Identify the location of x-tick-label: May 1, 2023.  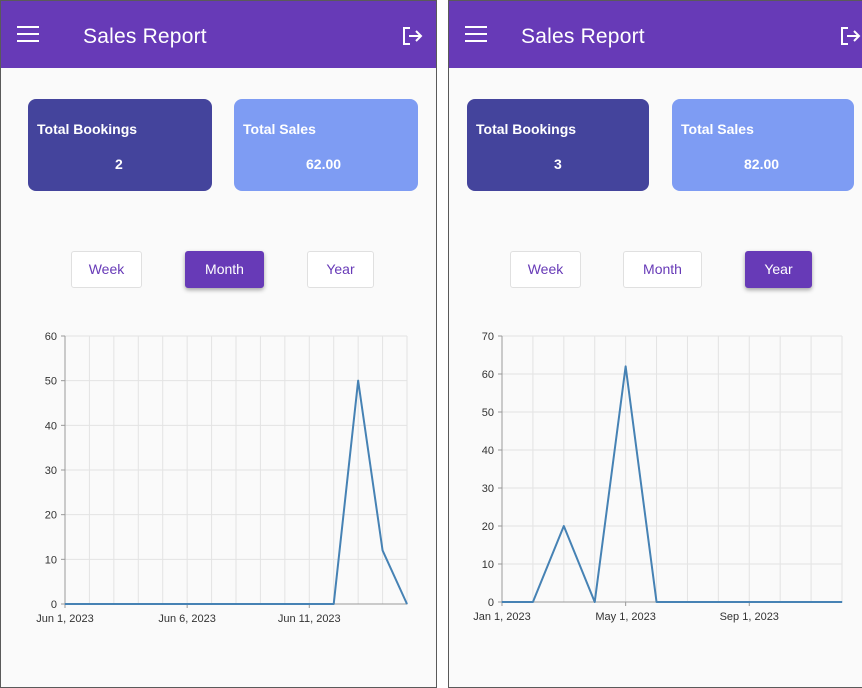
(625, 617).